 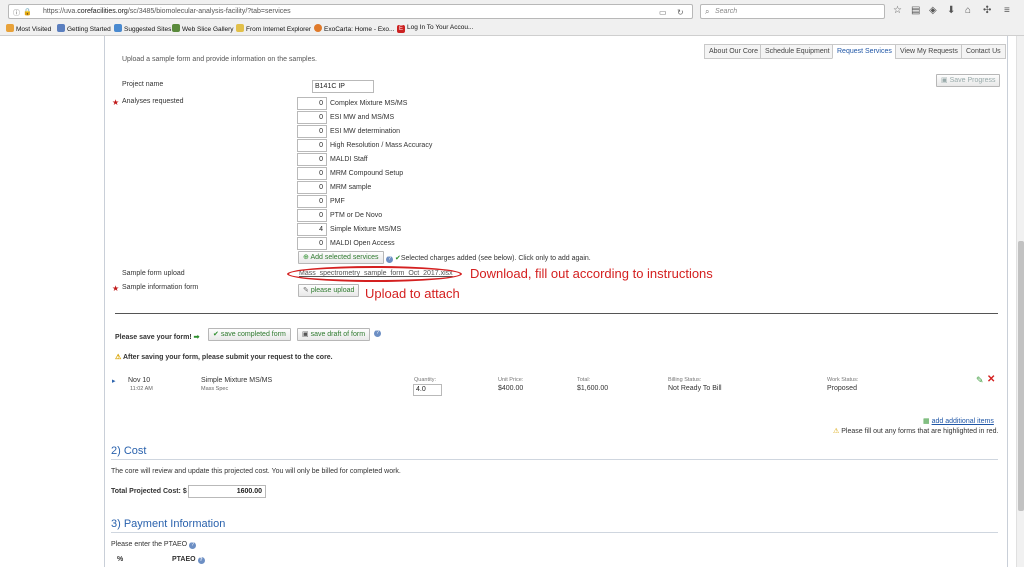 I want to click on reload-icon: ↻, so click(x=680, y=12).